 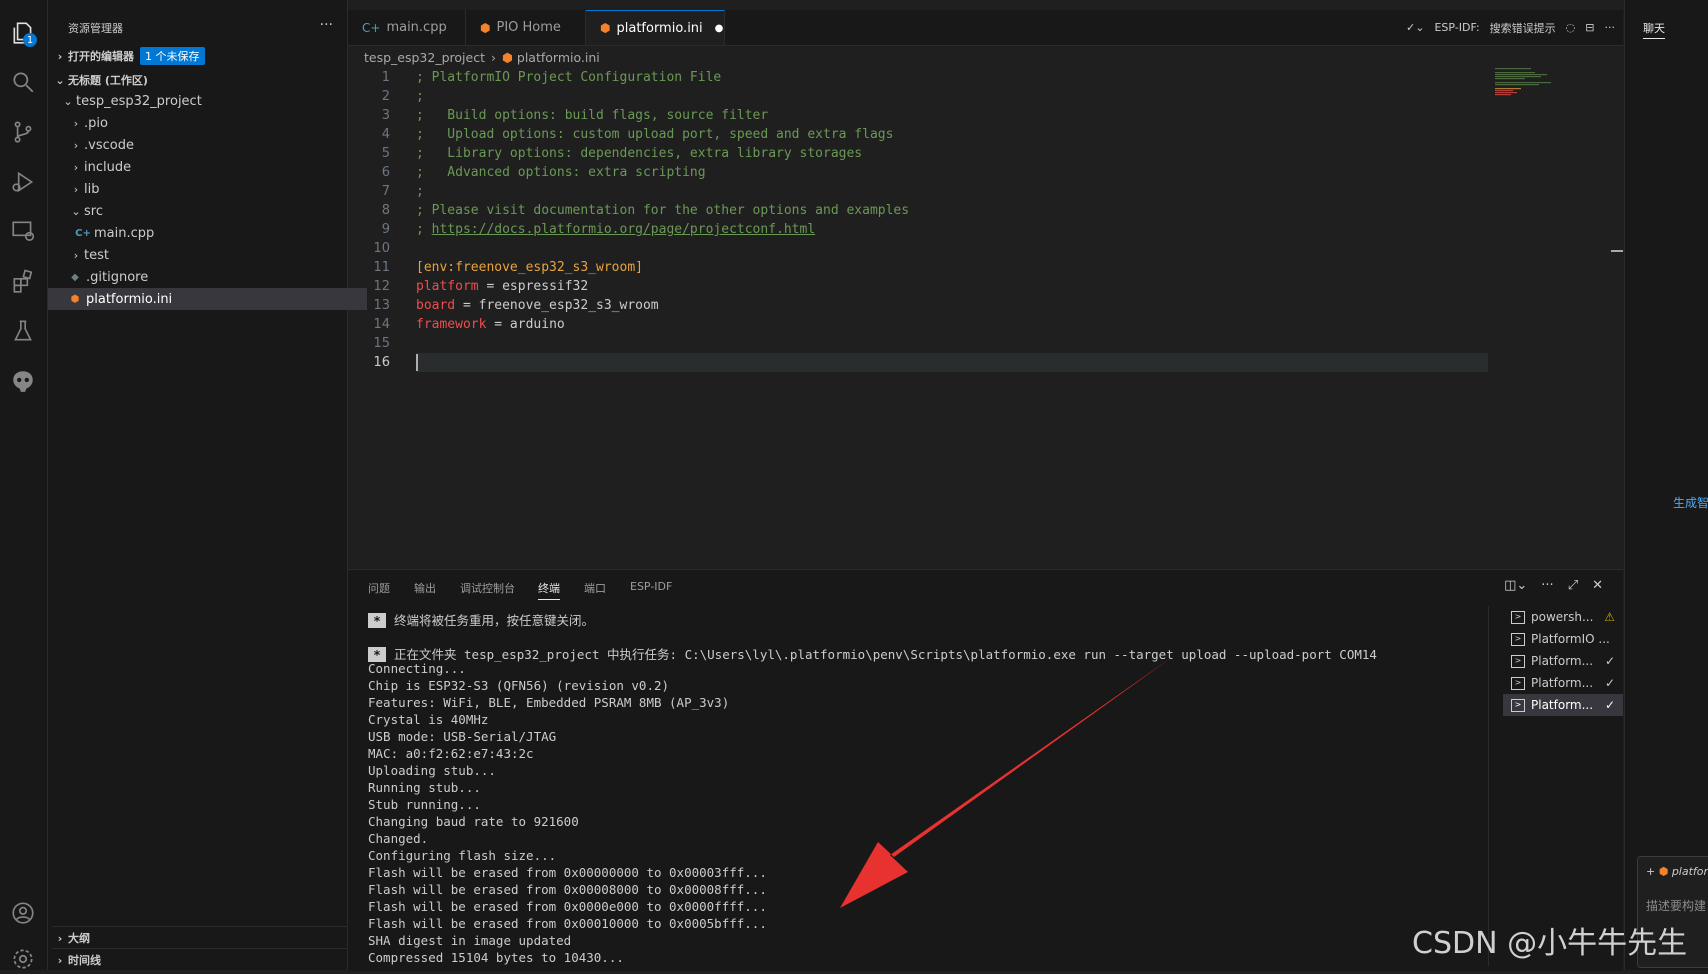 I want to click on line-number: 11, so click(x=381, y=267).